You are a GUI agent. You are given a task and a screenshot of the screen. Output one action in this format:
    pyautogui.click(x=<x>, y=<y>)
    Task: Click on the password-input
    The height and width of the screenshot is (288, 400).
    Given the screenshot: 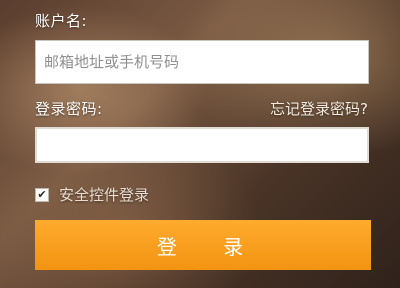 What is the action you would take?
    pyautogui.click(x=202, y=145)
    